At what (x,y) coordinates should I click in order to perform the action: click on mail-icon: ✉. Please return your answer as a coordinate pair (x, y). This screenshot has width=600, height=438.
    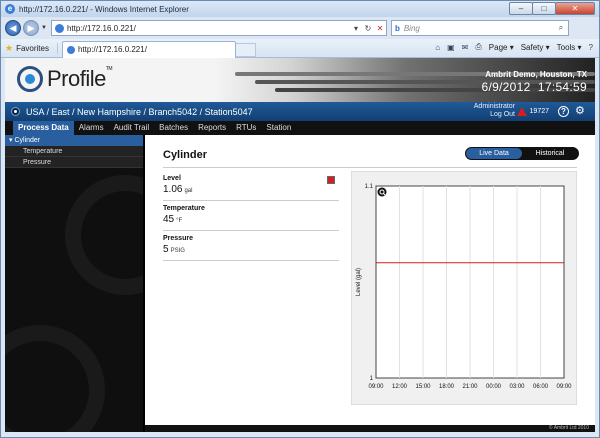
    Looking at the image, I should click on (465, 47).